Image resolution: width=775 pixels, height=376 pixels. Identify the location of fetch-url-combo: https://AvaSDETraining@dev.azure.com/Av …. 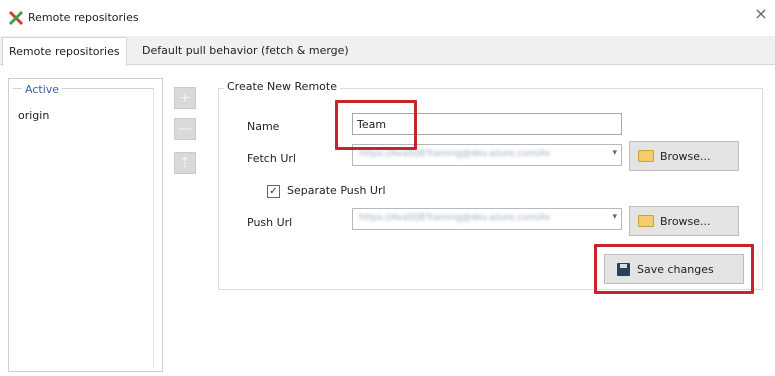
(487, 155).